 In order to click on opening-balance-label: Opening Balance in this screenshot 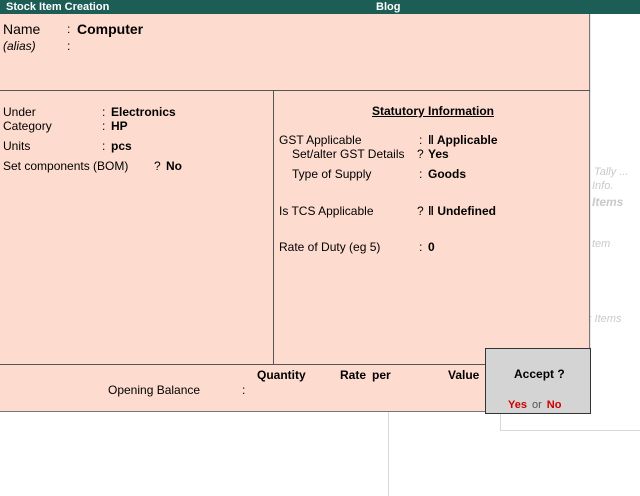, I will do `click(154, 390)`.